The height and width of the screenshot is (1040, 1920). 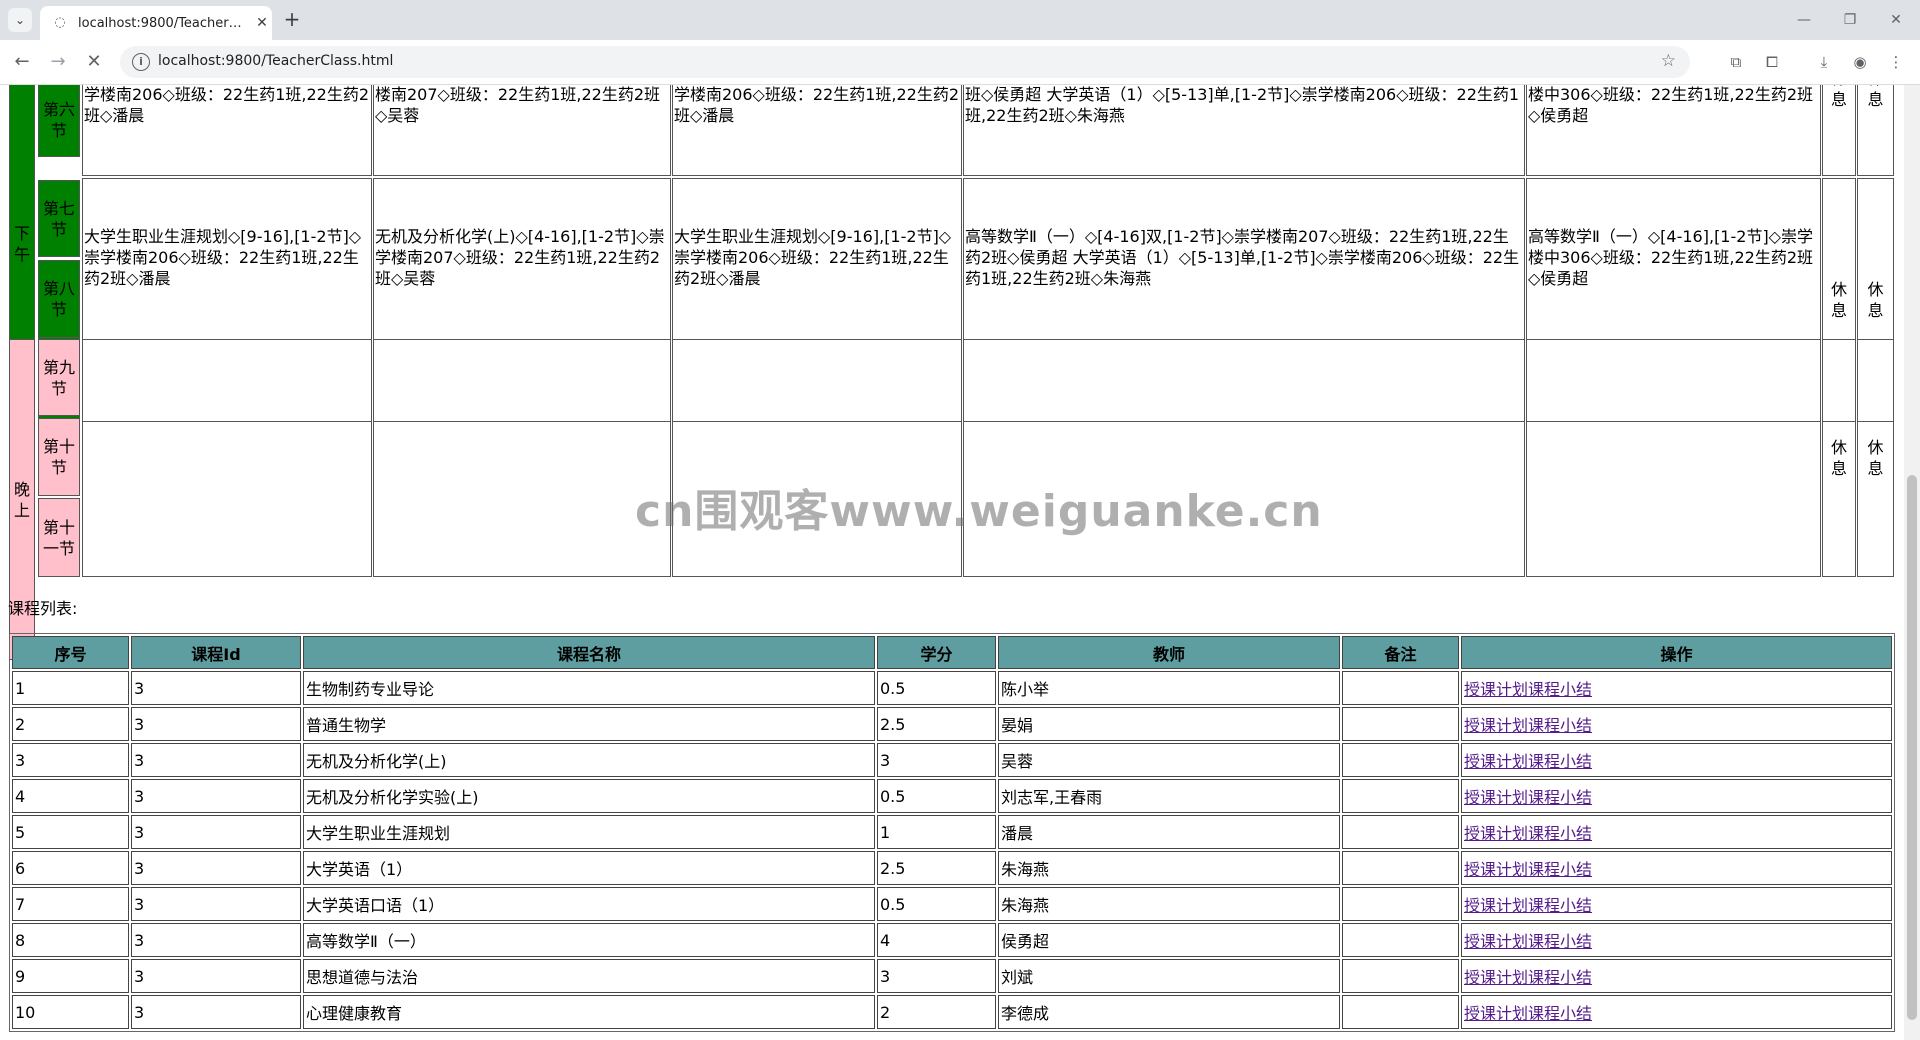 What do you see at coordinates (936, 724) in the screenshot?
I see `cell-credit: 2.5` at bounding box center [936, 724].